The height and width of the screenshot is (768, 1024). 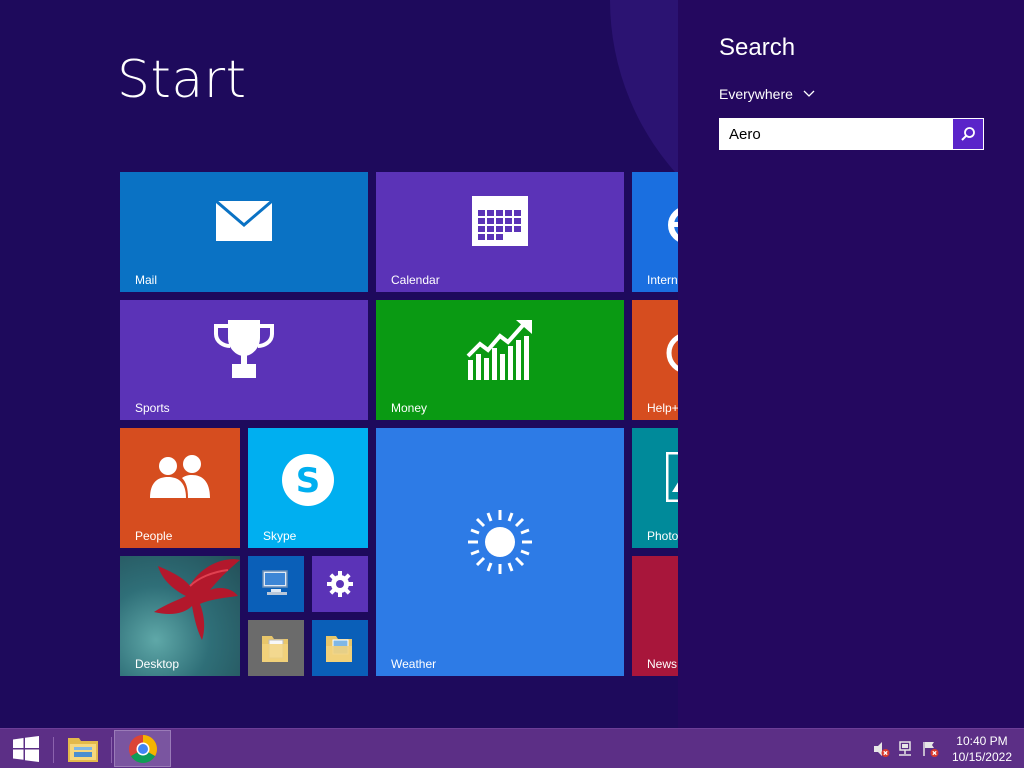 What do you see at coordinates (197, 599) in the screenshot?
I see `desktop-wallpaper-image` at bounding box center [197, 599].